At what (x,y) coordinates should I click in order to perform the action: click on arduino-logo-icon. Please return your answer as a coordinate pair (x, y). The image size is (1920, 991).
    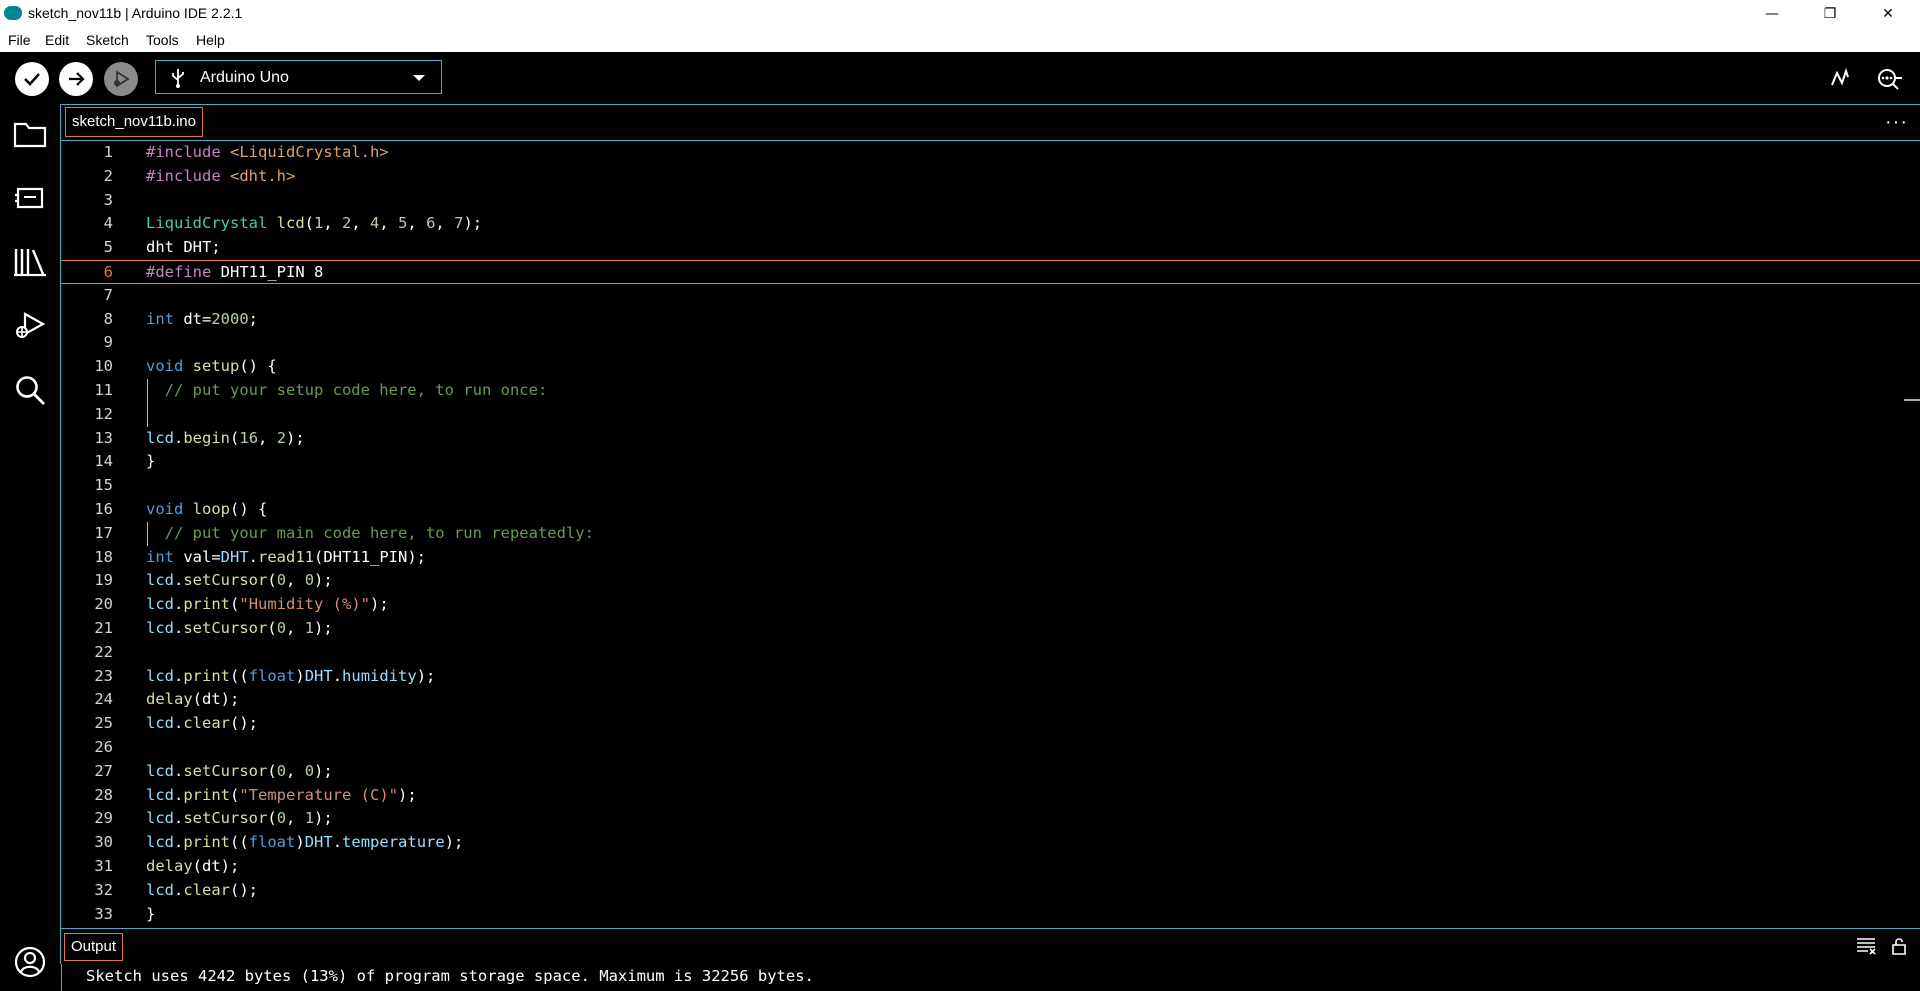
    Looking at the image, I should click on (13, 13).